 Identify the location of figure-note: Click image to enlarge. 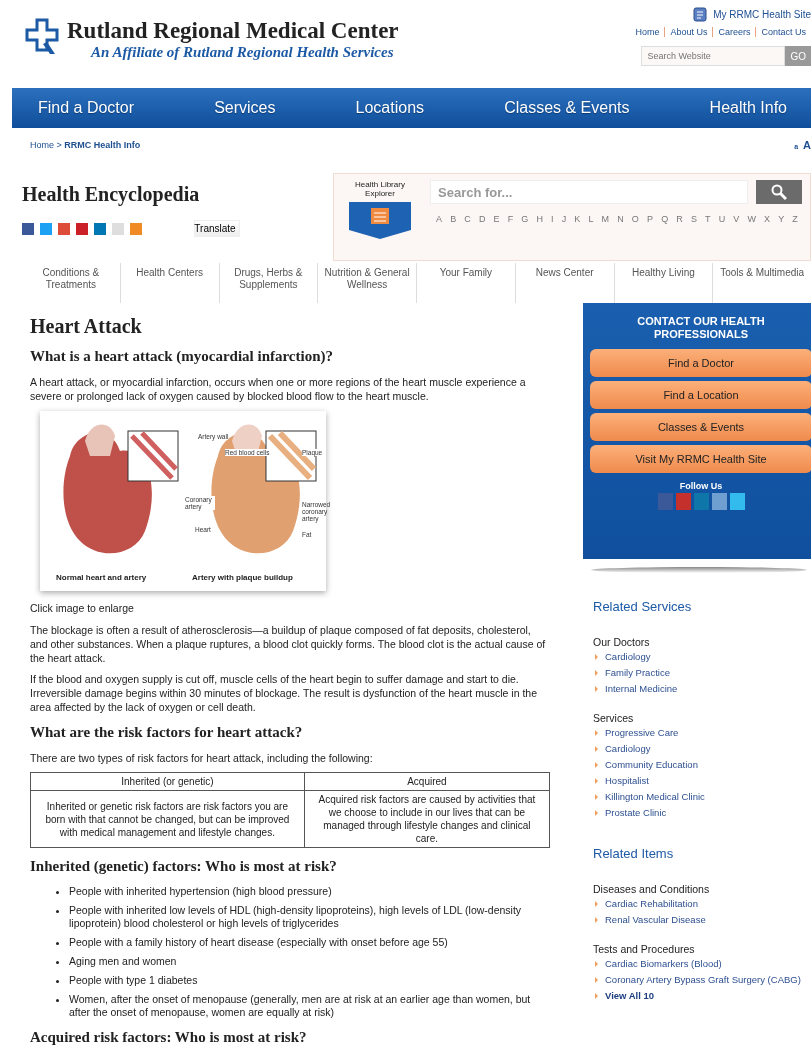
(82, 608).